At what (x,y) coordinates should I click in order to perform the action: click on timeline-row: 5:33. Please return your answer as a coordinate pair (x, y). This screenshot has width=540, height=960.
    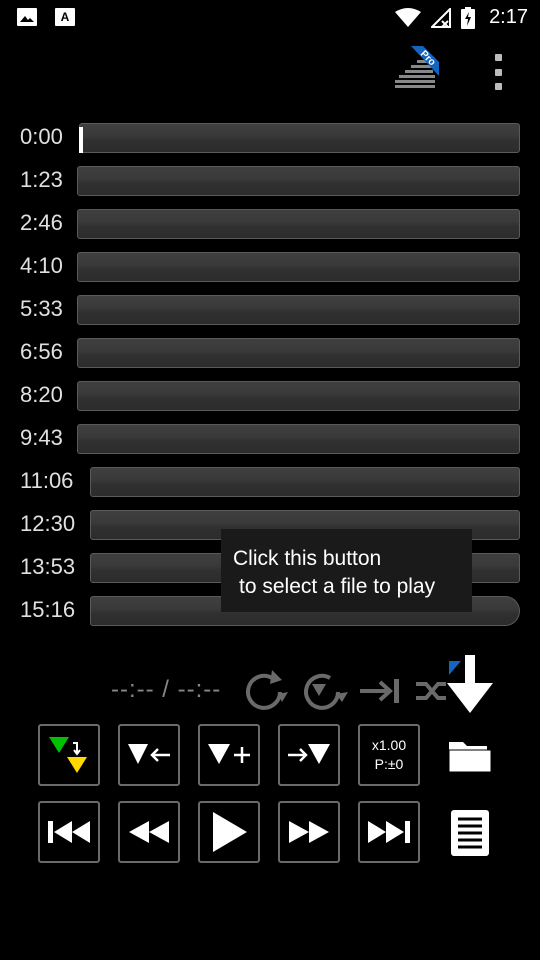
    Looking at the image, I should click on (270, 309).